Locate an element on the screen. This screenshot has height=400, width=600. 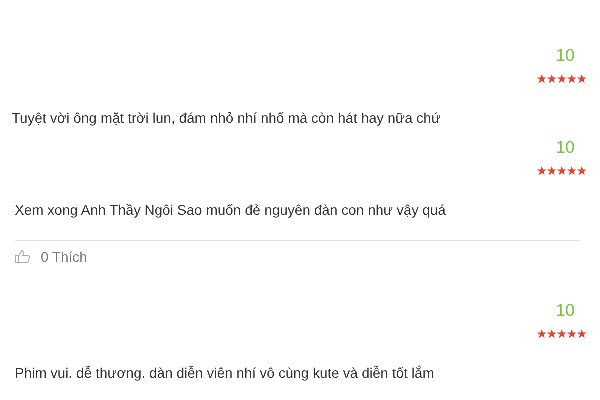
like-button: 0 Thích is located at coordinates (51, 257).